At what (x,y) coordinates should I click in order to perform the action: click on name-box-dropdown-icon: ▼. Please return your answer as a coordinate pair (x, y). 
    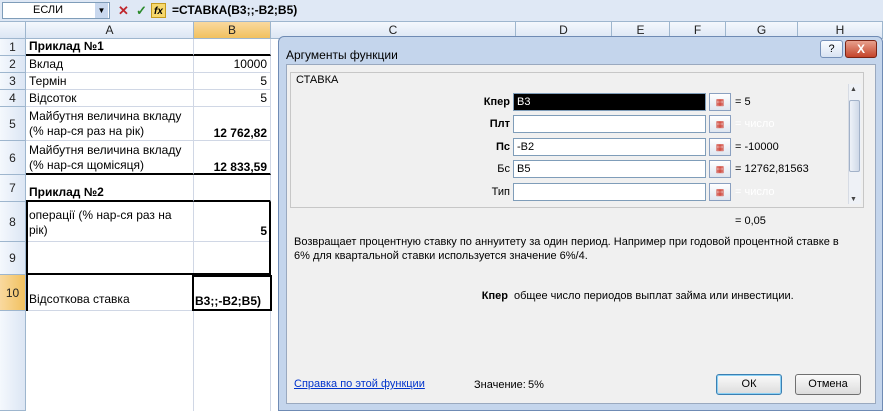
    Looking at the image, I should click on (101, 10).